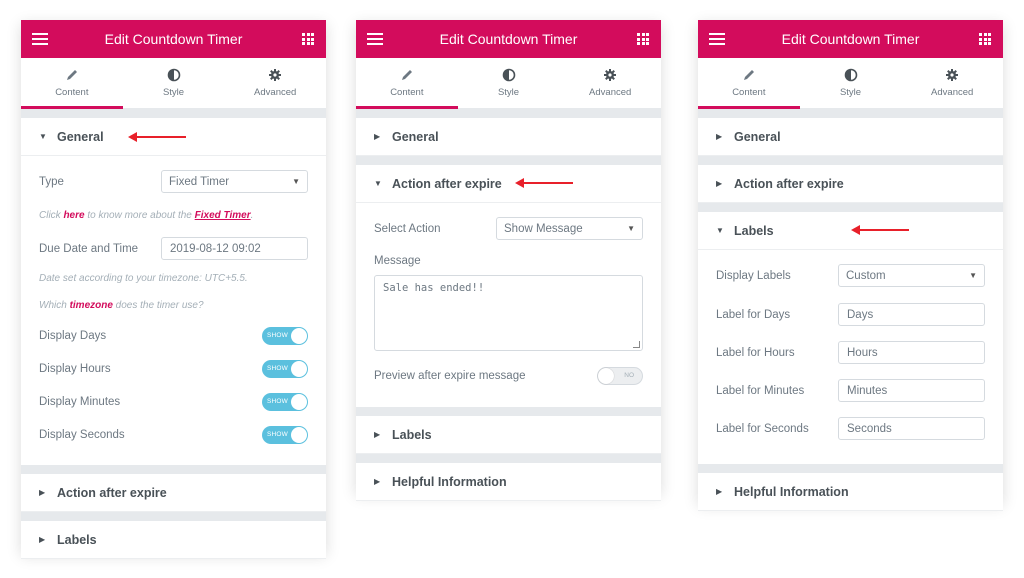  I want to click on fixed-timer-link: Fixed Timer, so click(223, 215).